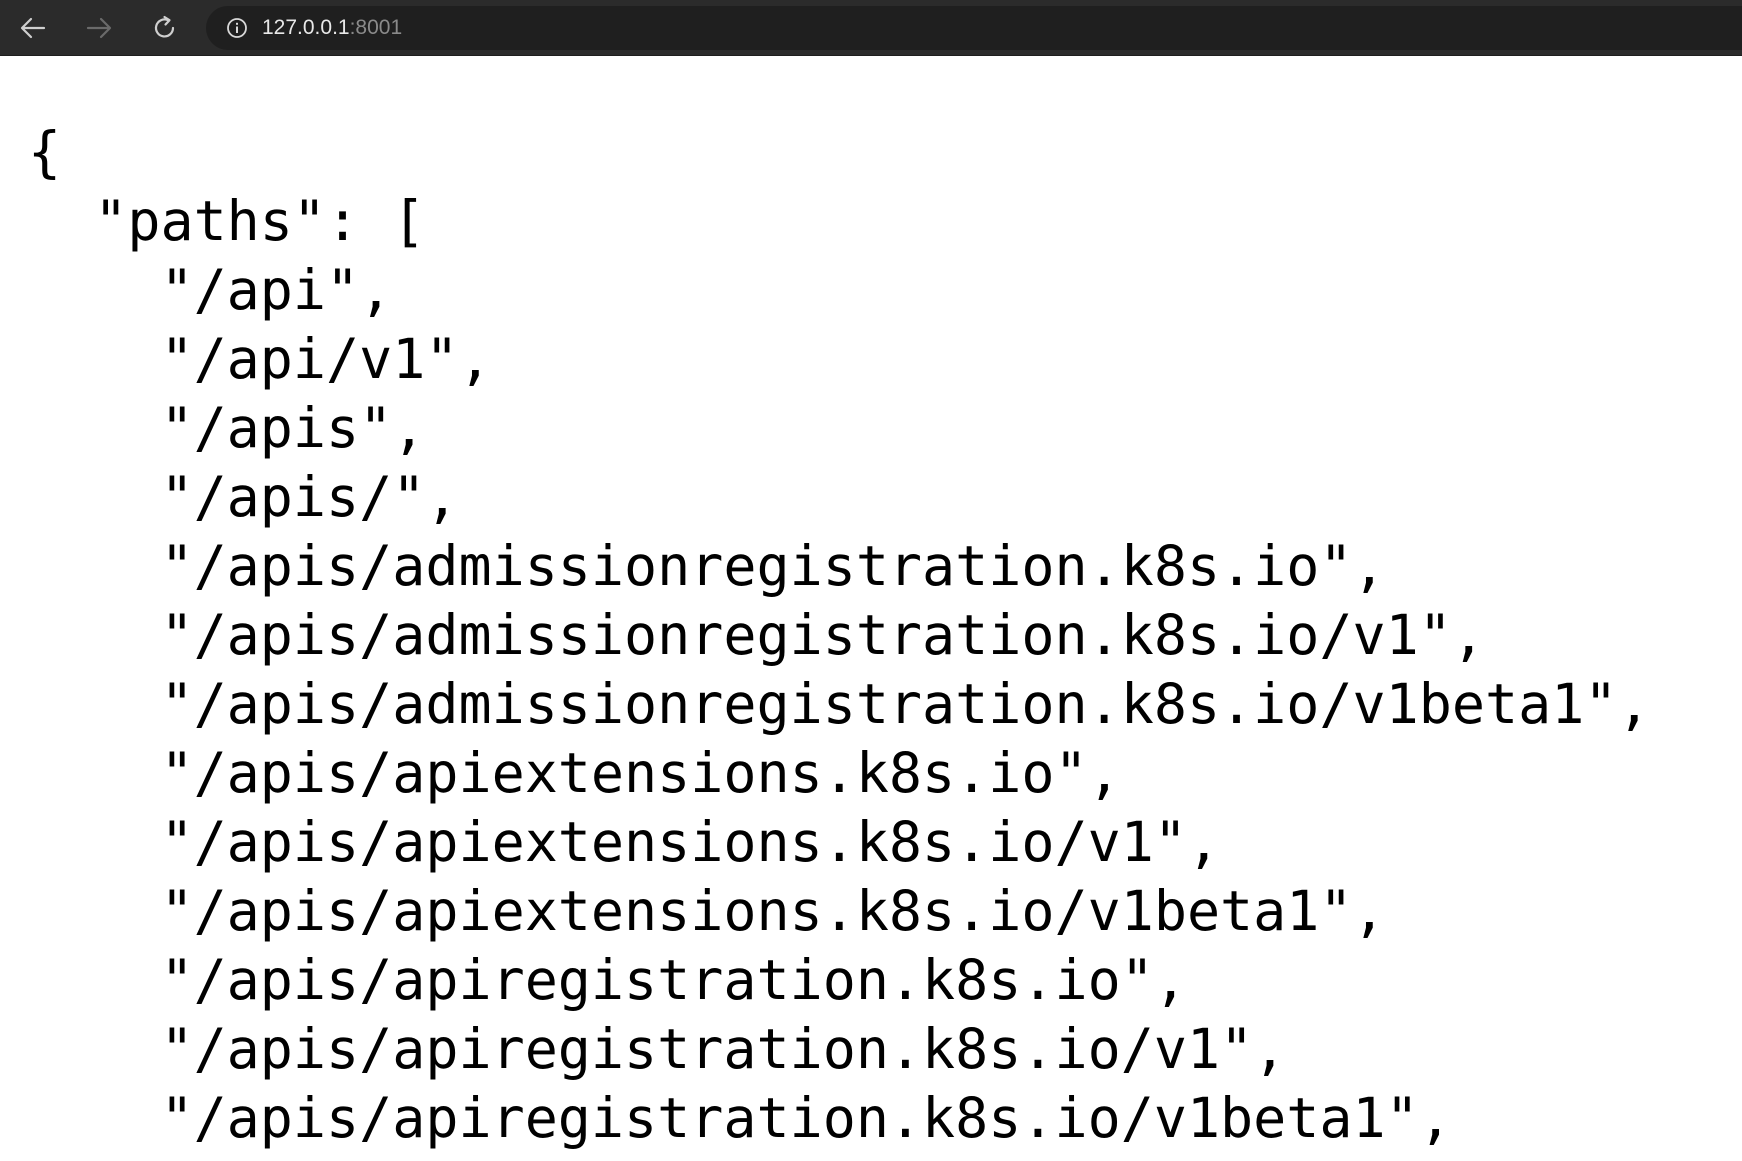  What do you see at coordinates (237, 28) in the screenshot?
I see `info-icon` at bounding box center [237, 28].